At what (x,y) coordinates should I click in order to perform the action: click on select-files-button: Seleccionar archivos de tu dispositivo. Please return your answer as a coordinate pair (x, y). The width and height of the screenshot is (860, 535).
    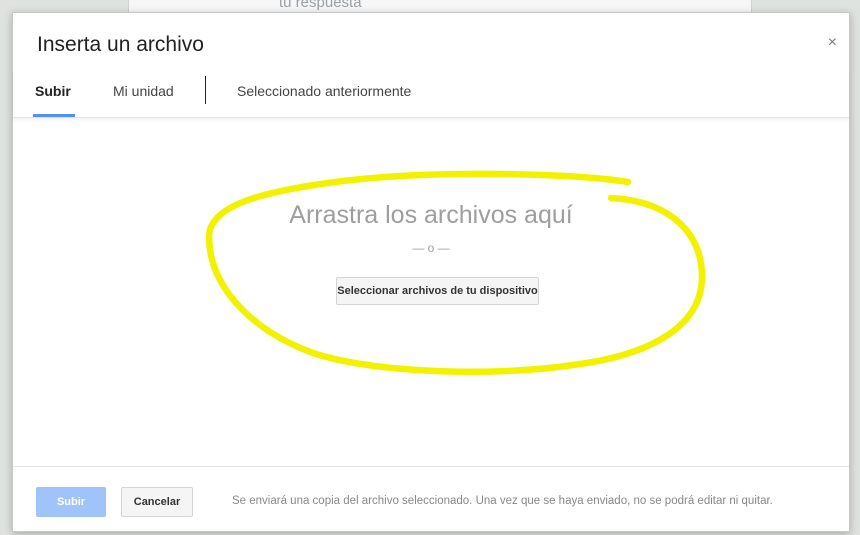
    Looking at the image, I should click on (437, 291).